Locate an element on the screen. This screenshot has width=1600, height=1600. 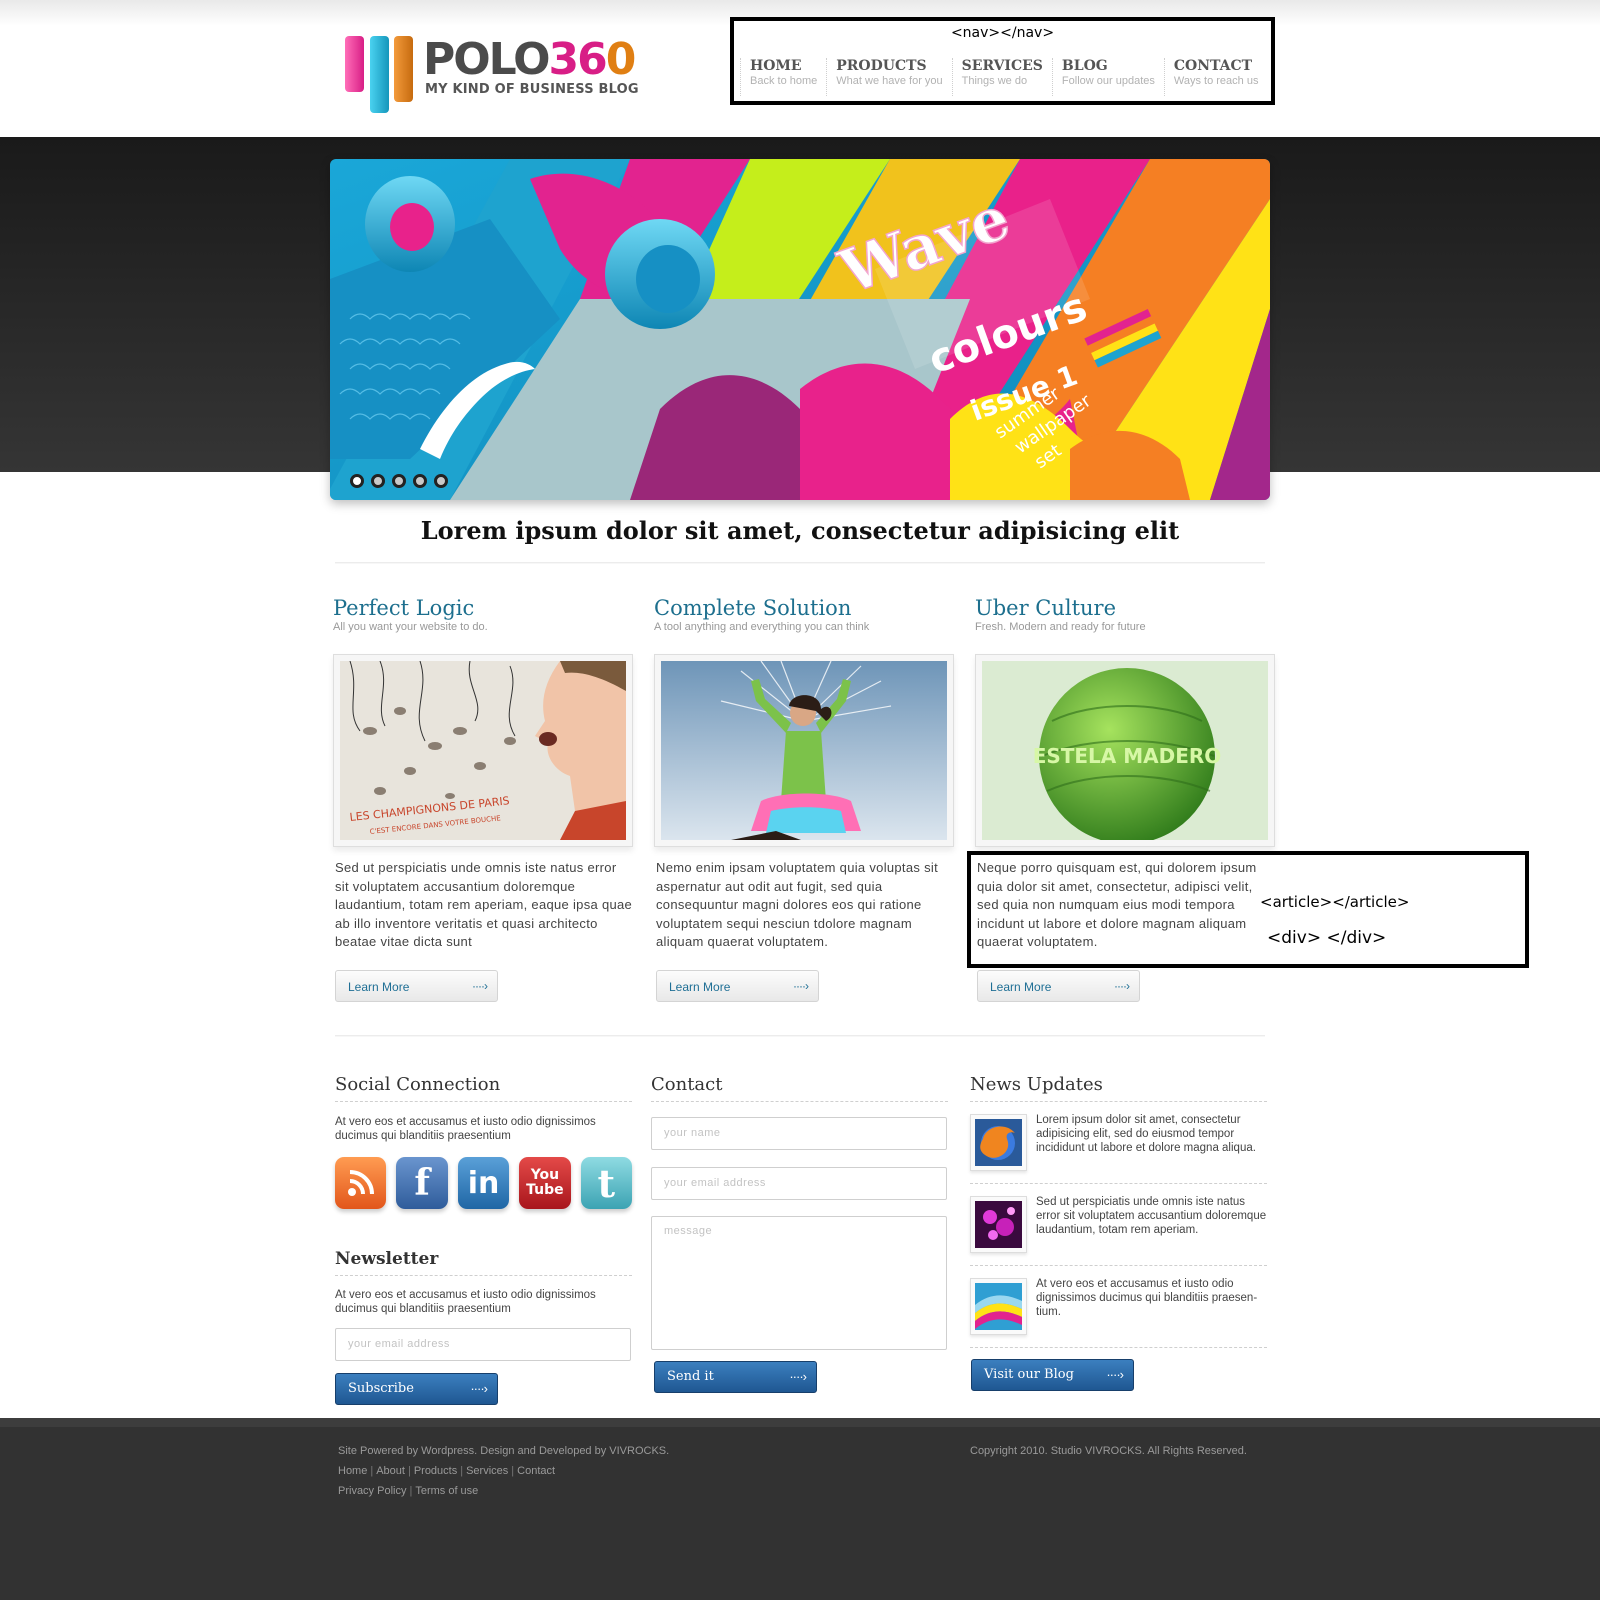
rss-icon is located at coordinates (361, 1183).